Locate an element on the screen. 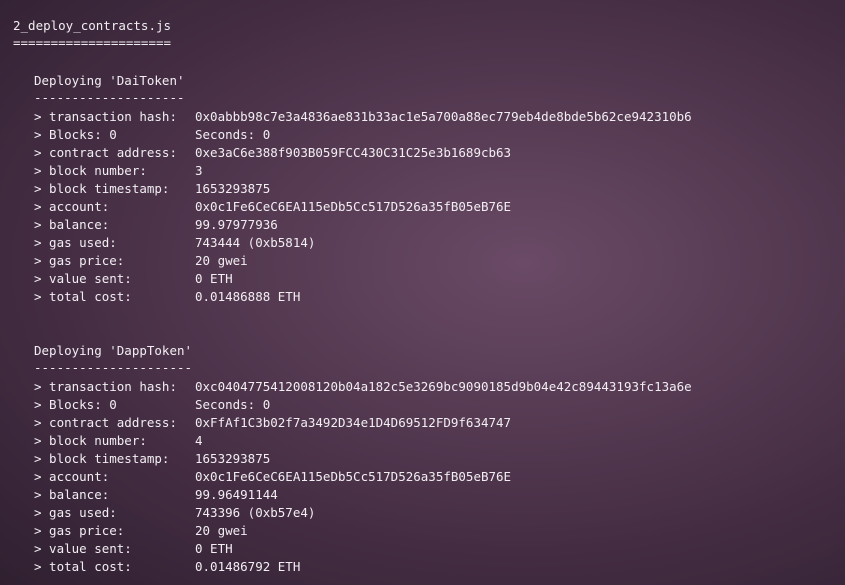 The image size is (845, 585). deployment-underline: --------------------- is located at coordinates (113, 367).